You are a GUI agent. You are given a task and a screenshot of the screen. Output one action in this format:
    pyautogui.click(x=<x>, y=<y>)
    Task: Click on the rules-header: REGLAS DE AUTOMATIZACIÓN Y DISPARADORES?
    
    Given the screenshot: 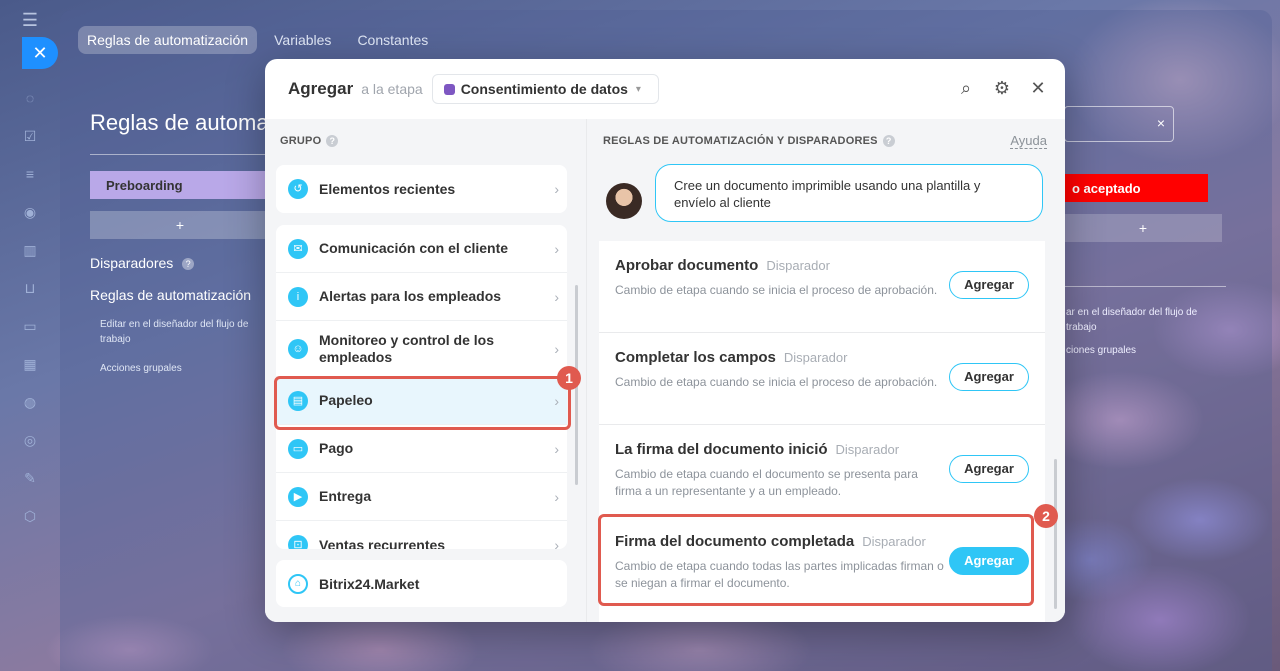 What is the action you would take?
    pyautogui.click(x=749, y=141)
    